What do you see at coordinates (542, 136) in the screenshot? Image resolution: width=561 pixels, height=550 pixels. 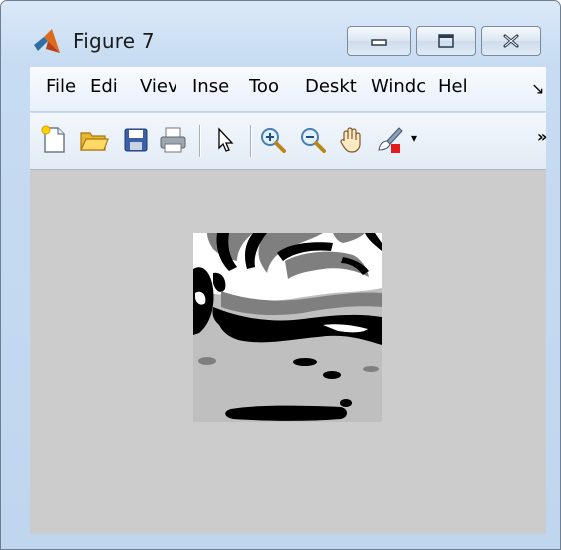 I see `toolbar-overflow-icon: »` at bounding box center [542, 136].